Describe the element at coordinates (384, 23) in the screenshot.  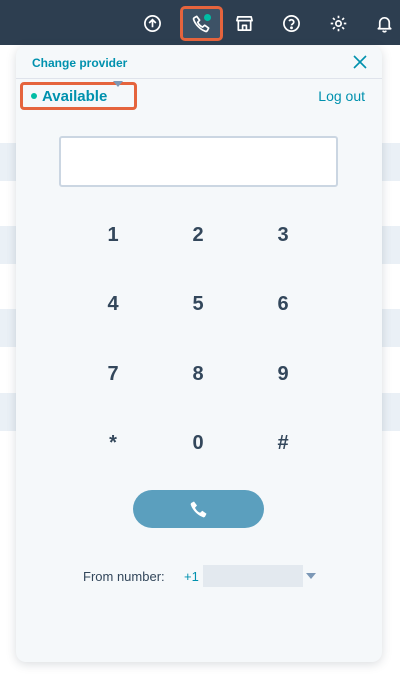
I see `notifications-icon` at that location.